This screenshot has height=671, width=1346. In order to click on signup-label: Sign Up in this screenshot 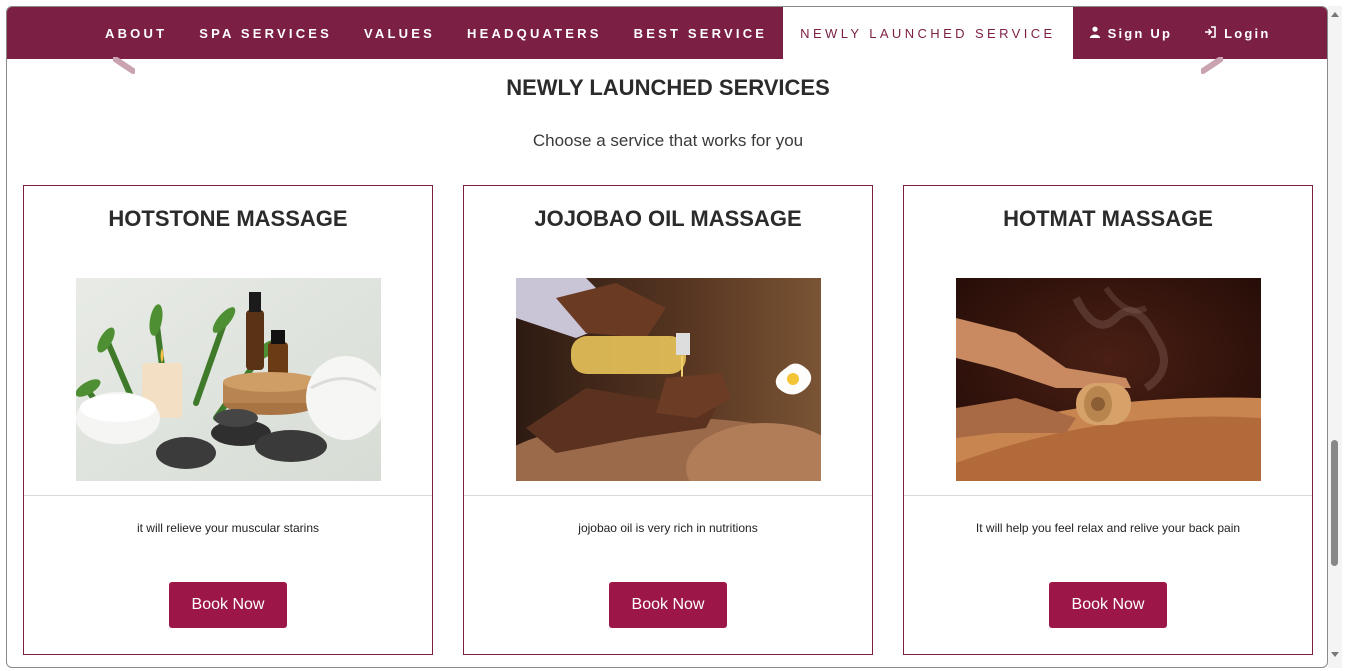, I will do `click(1140, 33)`.